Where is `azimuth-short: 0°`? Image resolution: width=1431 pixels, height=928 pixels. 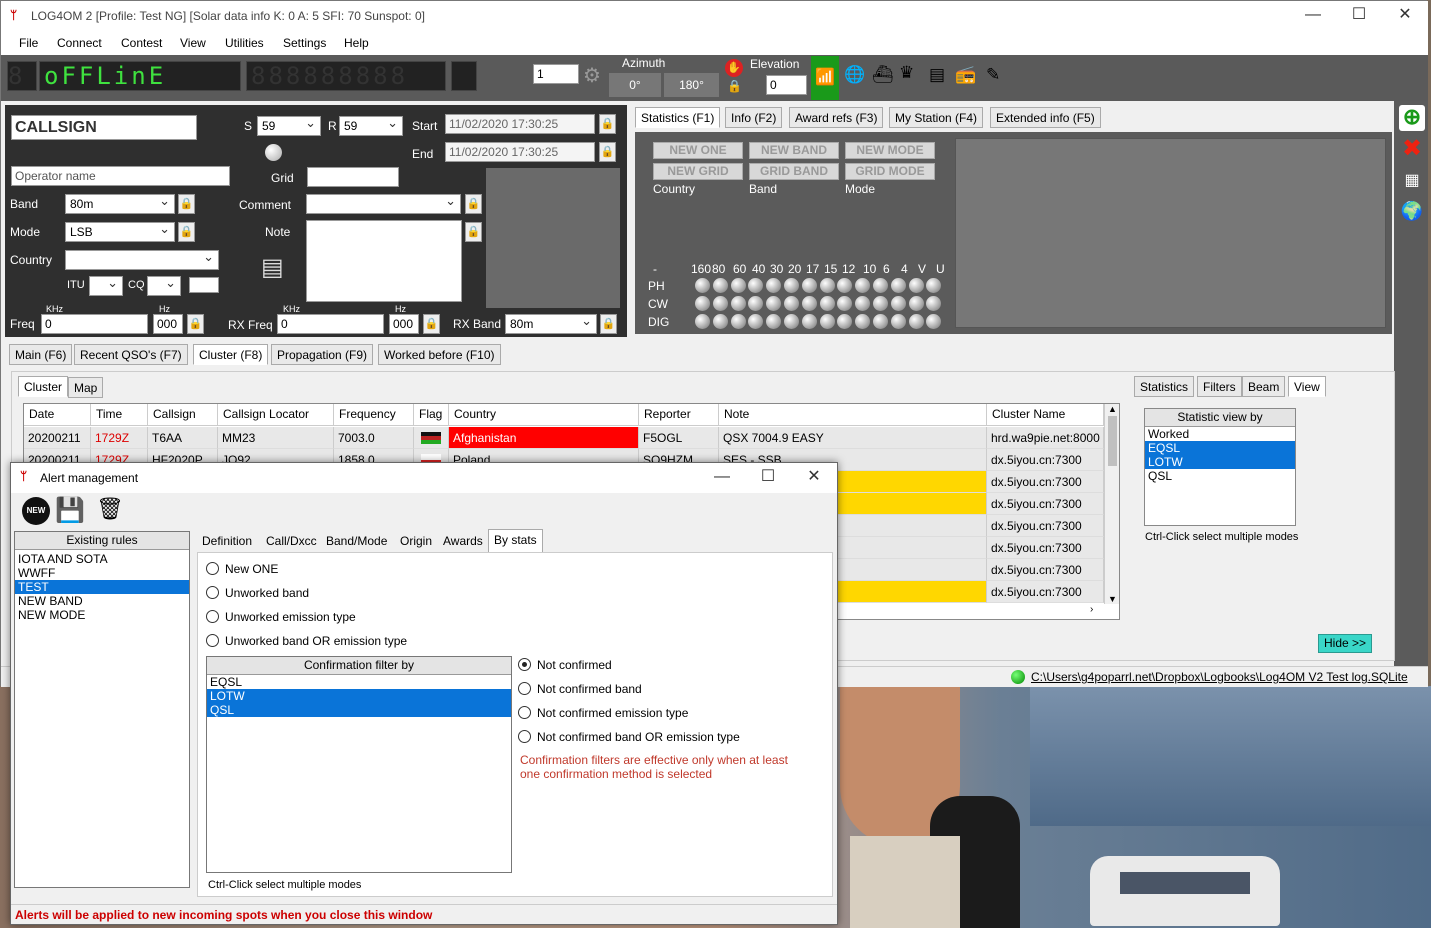 azimuth-short: 0° is located at coordinates (635, 85).